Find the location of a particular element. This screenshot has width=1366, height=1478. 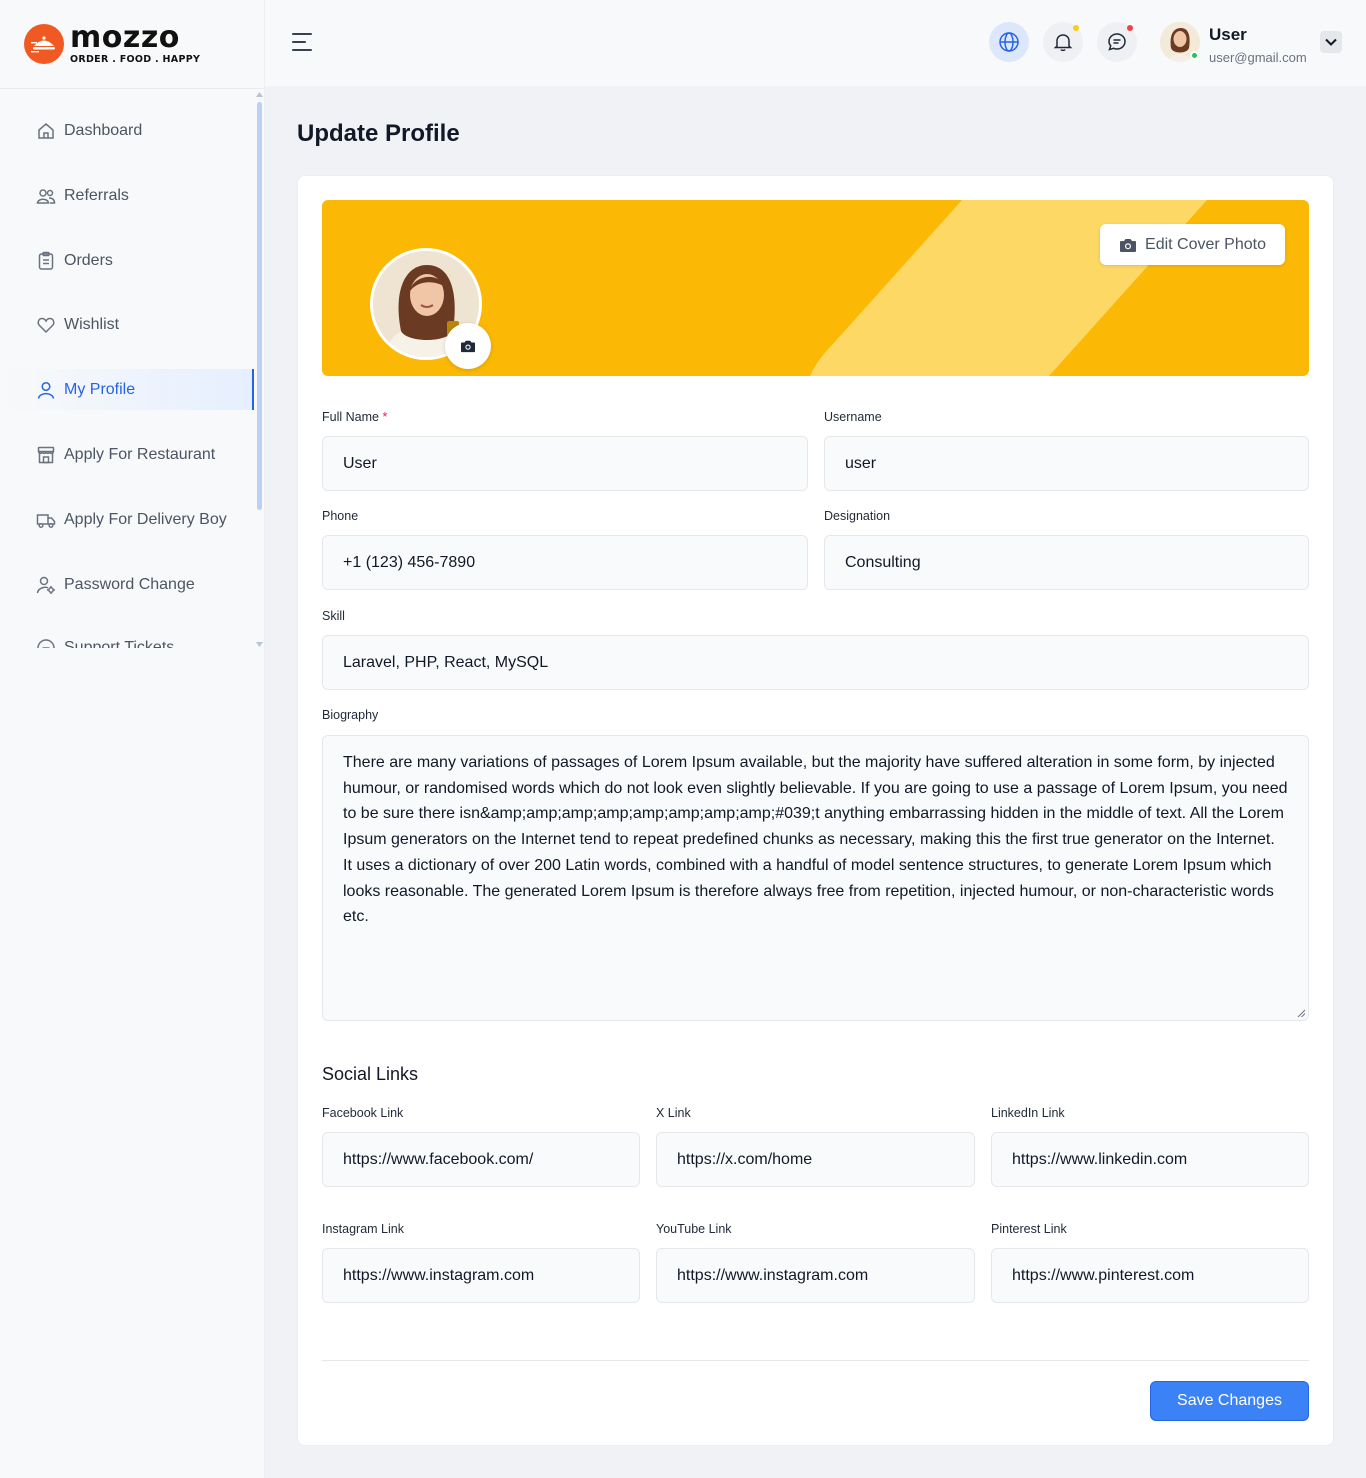

full-name-label: Full Name * is located at coordinates (354, 417).